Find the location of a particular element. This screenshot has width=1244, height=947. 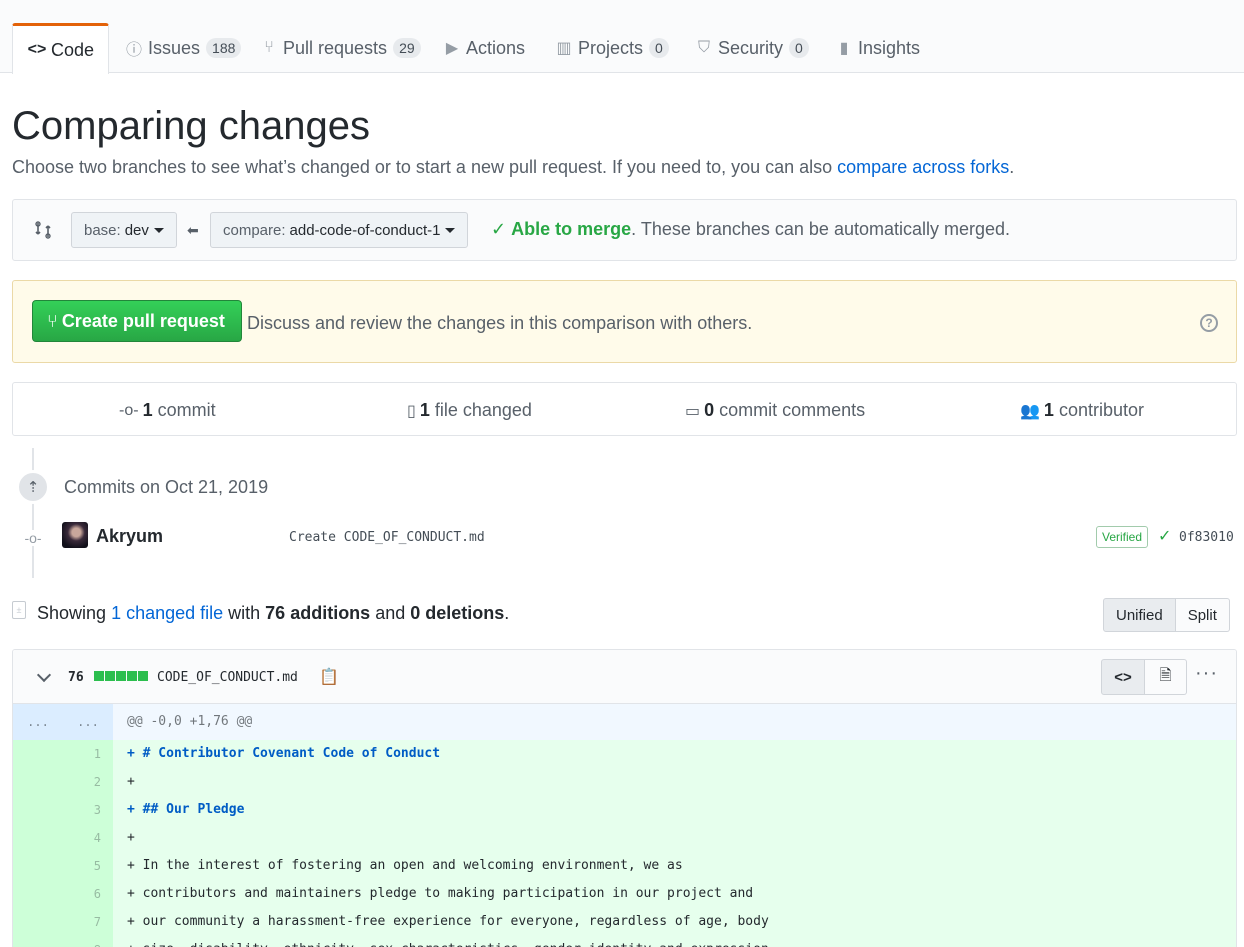

diff-line: 2 + is located at coordinates (624, 782).